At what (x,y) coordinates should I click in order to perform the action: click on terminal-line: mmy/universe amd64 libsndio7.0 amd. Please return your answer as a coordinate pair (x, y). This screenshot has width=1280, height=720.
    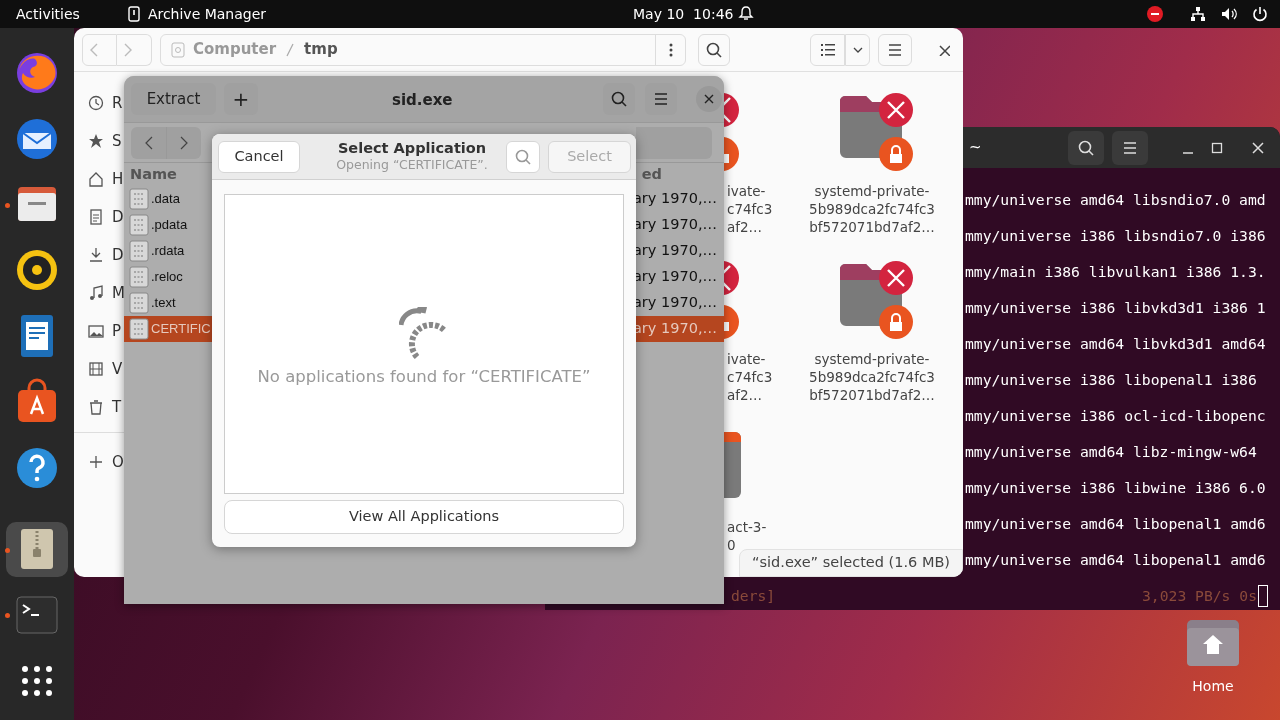
    Looking at the image, I should click on (1116, 200).